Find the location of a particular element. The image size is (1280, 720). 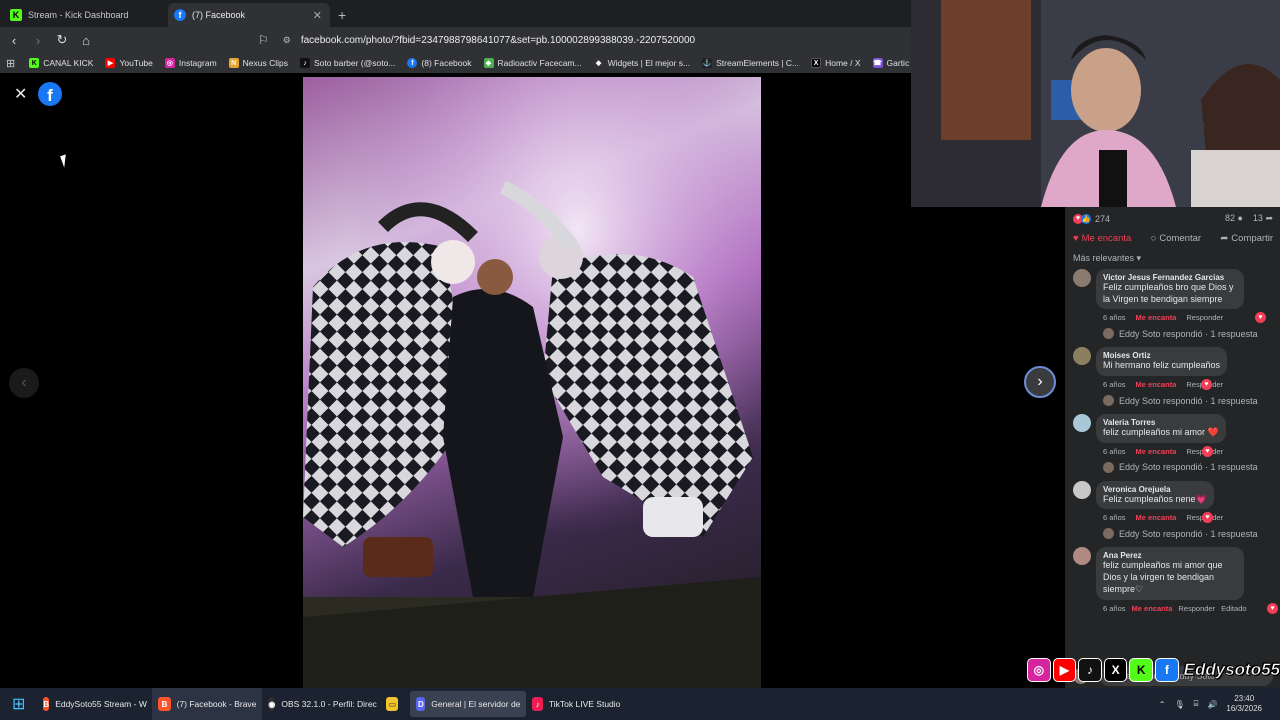

apps-grid-icon: ⊞ is located at coordinates (10, 63).